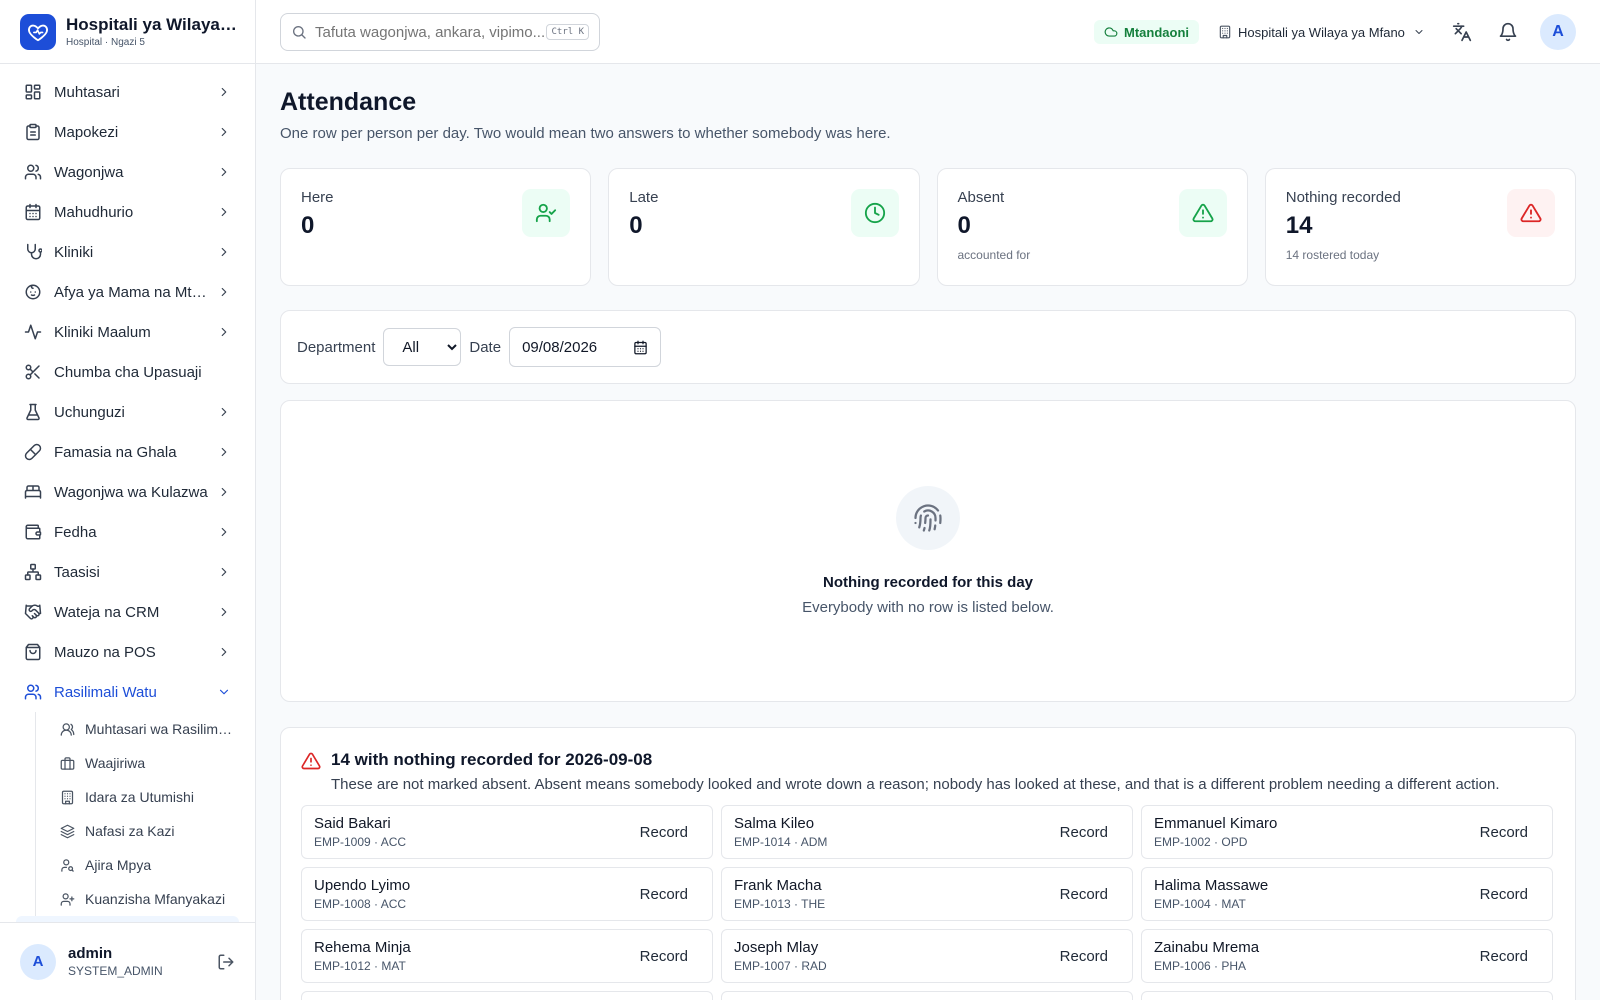 The image size is (1600, 1000). Describe the element at coordinates (90, 953) in the screenshot. I see `user-name: admin` at that location.